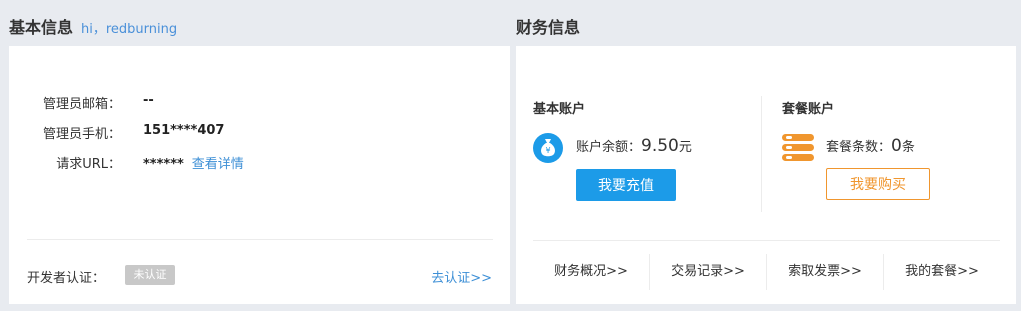 Image resolution: width=1021 pixels, height=311 pixels. What do you see at coordinates (708, 272) in the screenshot?
I see `transaction-records-link: 交易记录>>` at bounding box center [708, 272].